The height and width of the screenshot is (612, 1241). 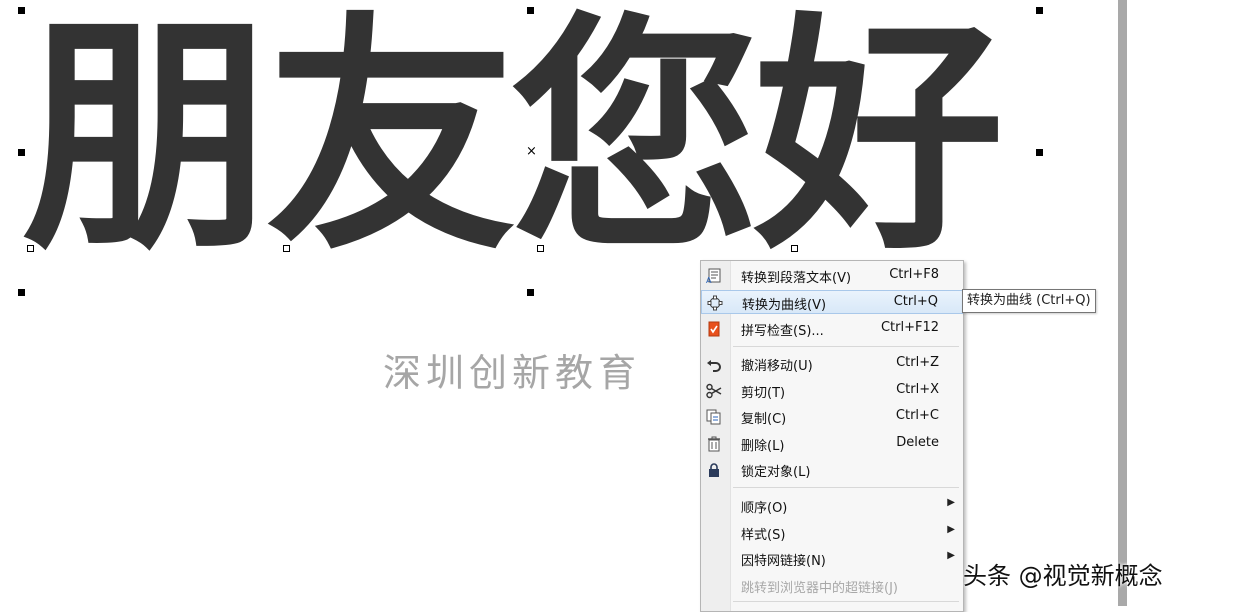 What do you see at coordinates (763, 446) in the screenshot?
I see `menu-item-label: 删除(L)` at bounding box center [763, 446].